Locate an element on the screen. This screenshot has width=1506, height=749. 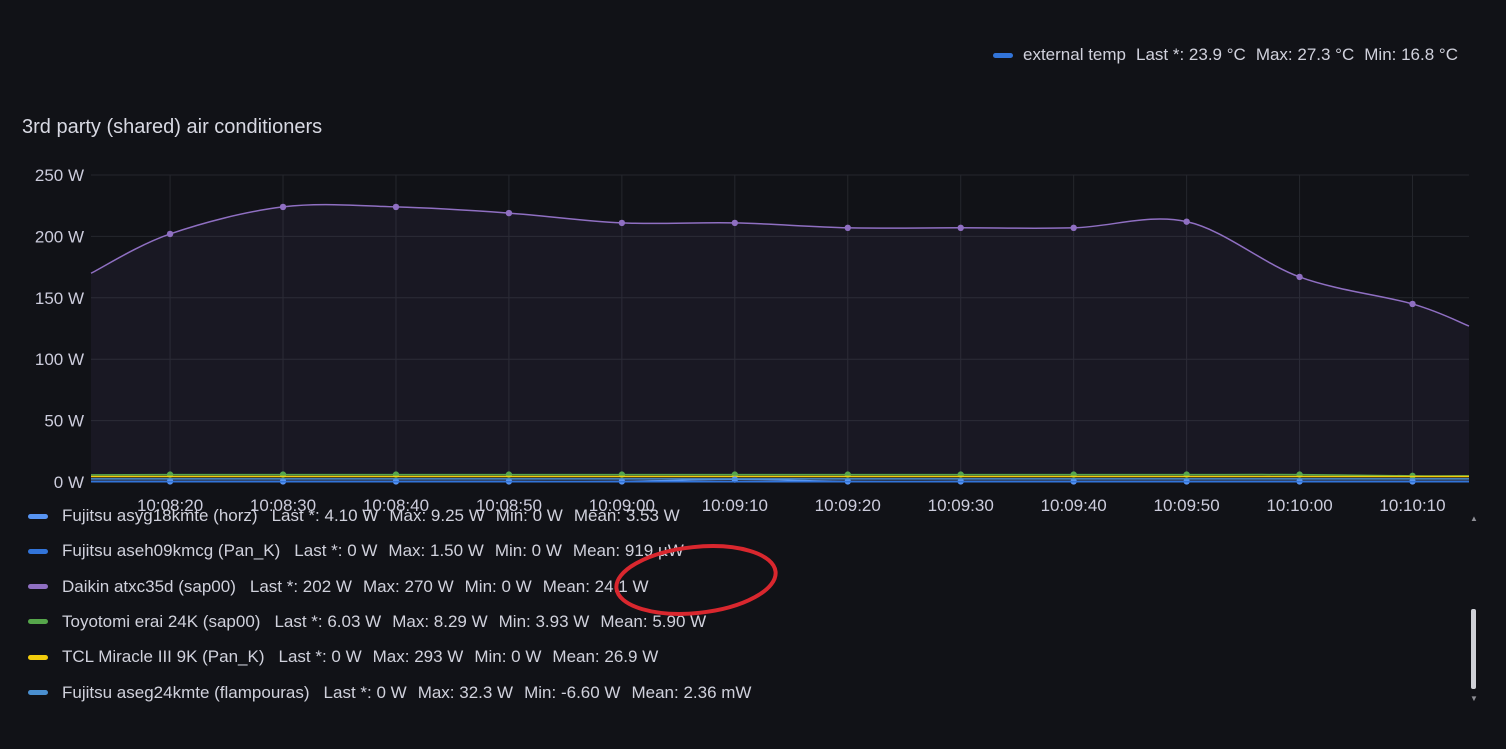
scrollbar-thumb is located at coordinates (1473, 649).